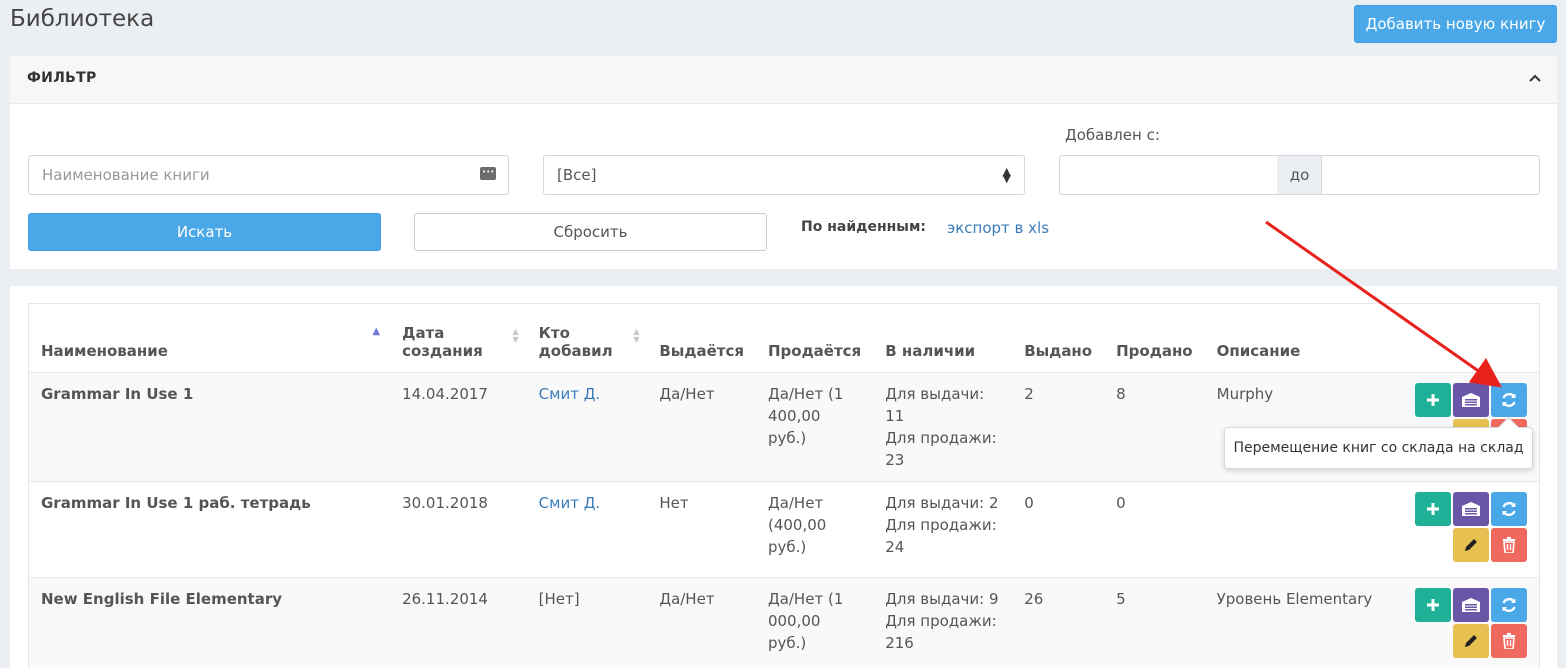 The image size is (1566, 668). Describe the element at coordinates (1154, 529) in the screenshot. I see `sold-count: 0` at that location.